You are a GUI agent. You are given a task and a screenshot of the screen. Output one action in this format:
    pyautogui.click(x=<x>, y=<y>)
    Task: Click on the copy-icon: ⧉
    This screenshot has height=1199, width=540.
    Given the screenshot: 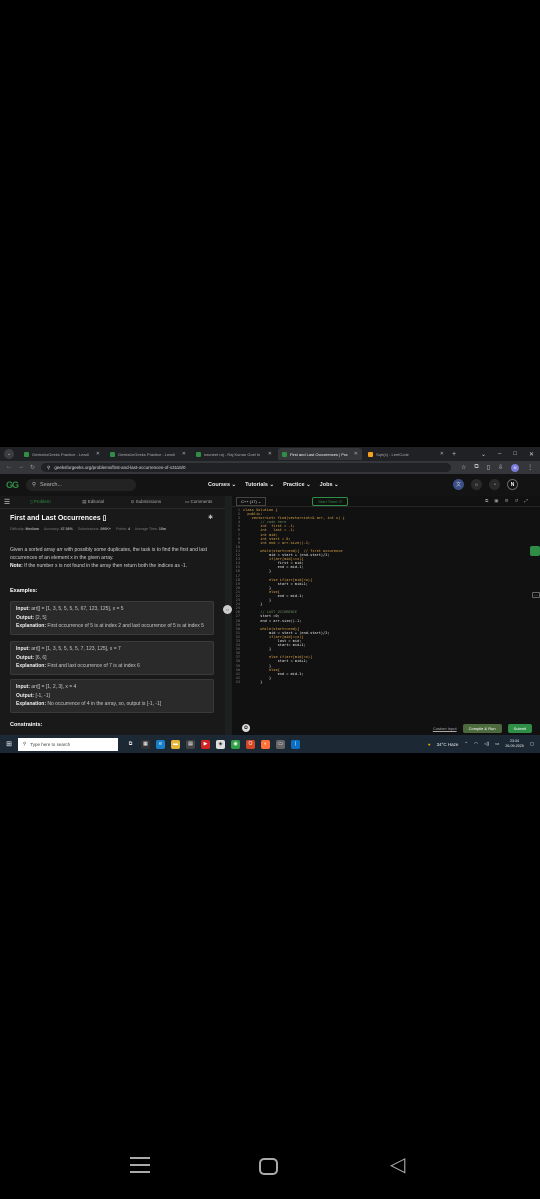 What is the action you would take?
    pyautogui.click(x=486, y=501)
    